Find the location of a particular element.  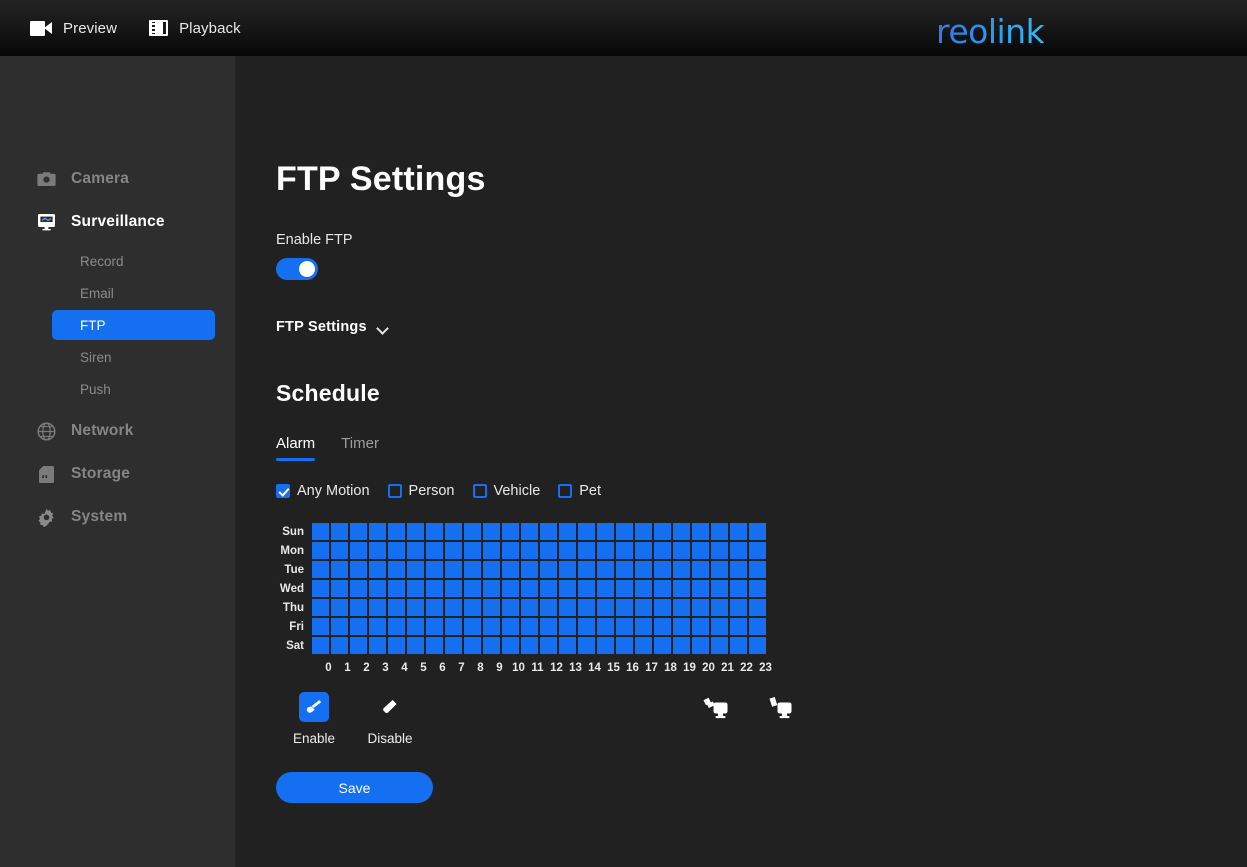

sidebar-subitem-record: Record is located at coordinates (133, 261).